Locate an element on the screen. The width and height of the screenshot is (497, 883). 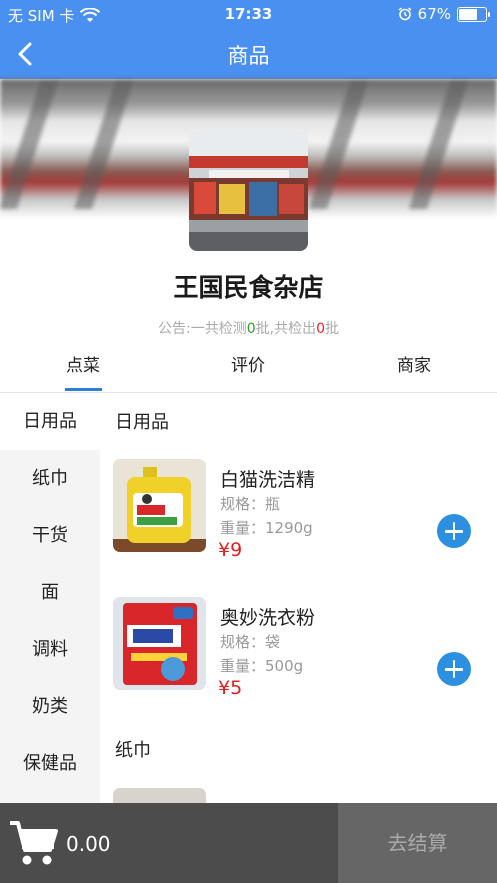
category-dairy: 奶类 is located at coordinates (50, 706).